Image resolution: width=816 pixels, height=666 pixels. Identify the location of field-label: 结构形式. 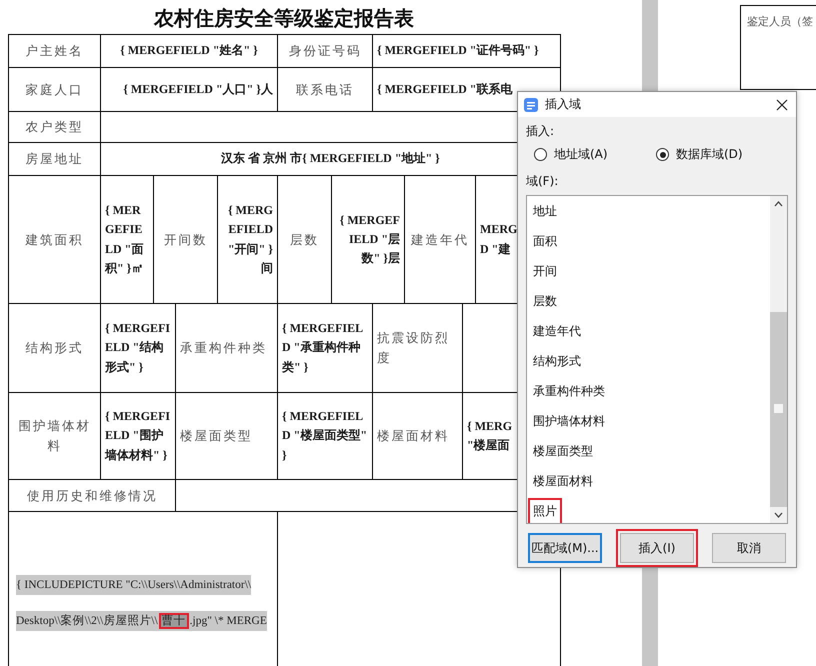
(55, 348).